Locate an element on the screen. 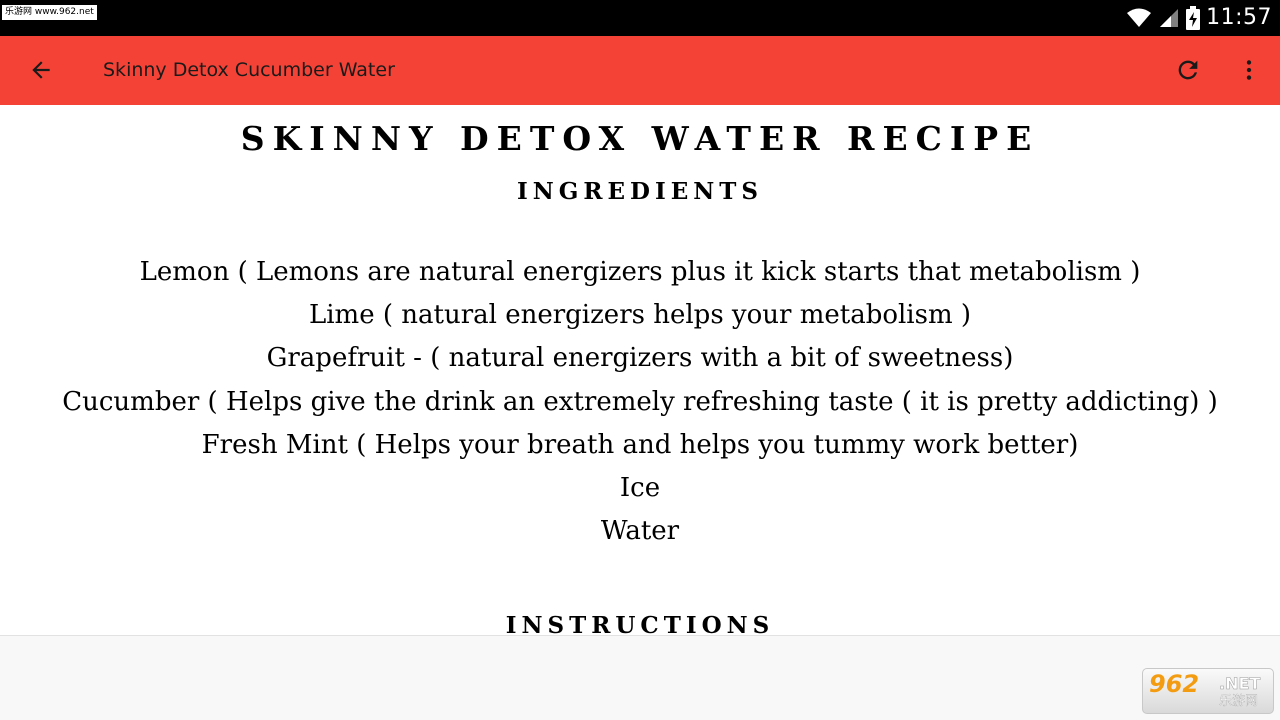  refresh-button is located at coordinates (1188, 70).